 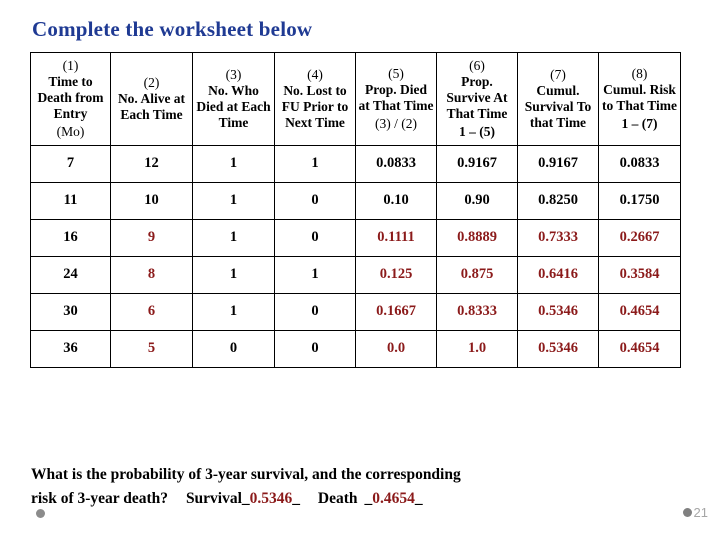 What do you see at coordinates (315, 106) in the screenshot?
I see `column-name-4: No. Lost to FU Prior to Next Time` at bounding box center [315, 106].